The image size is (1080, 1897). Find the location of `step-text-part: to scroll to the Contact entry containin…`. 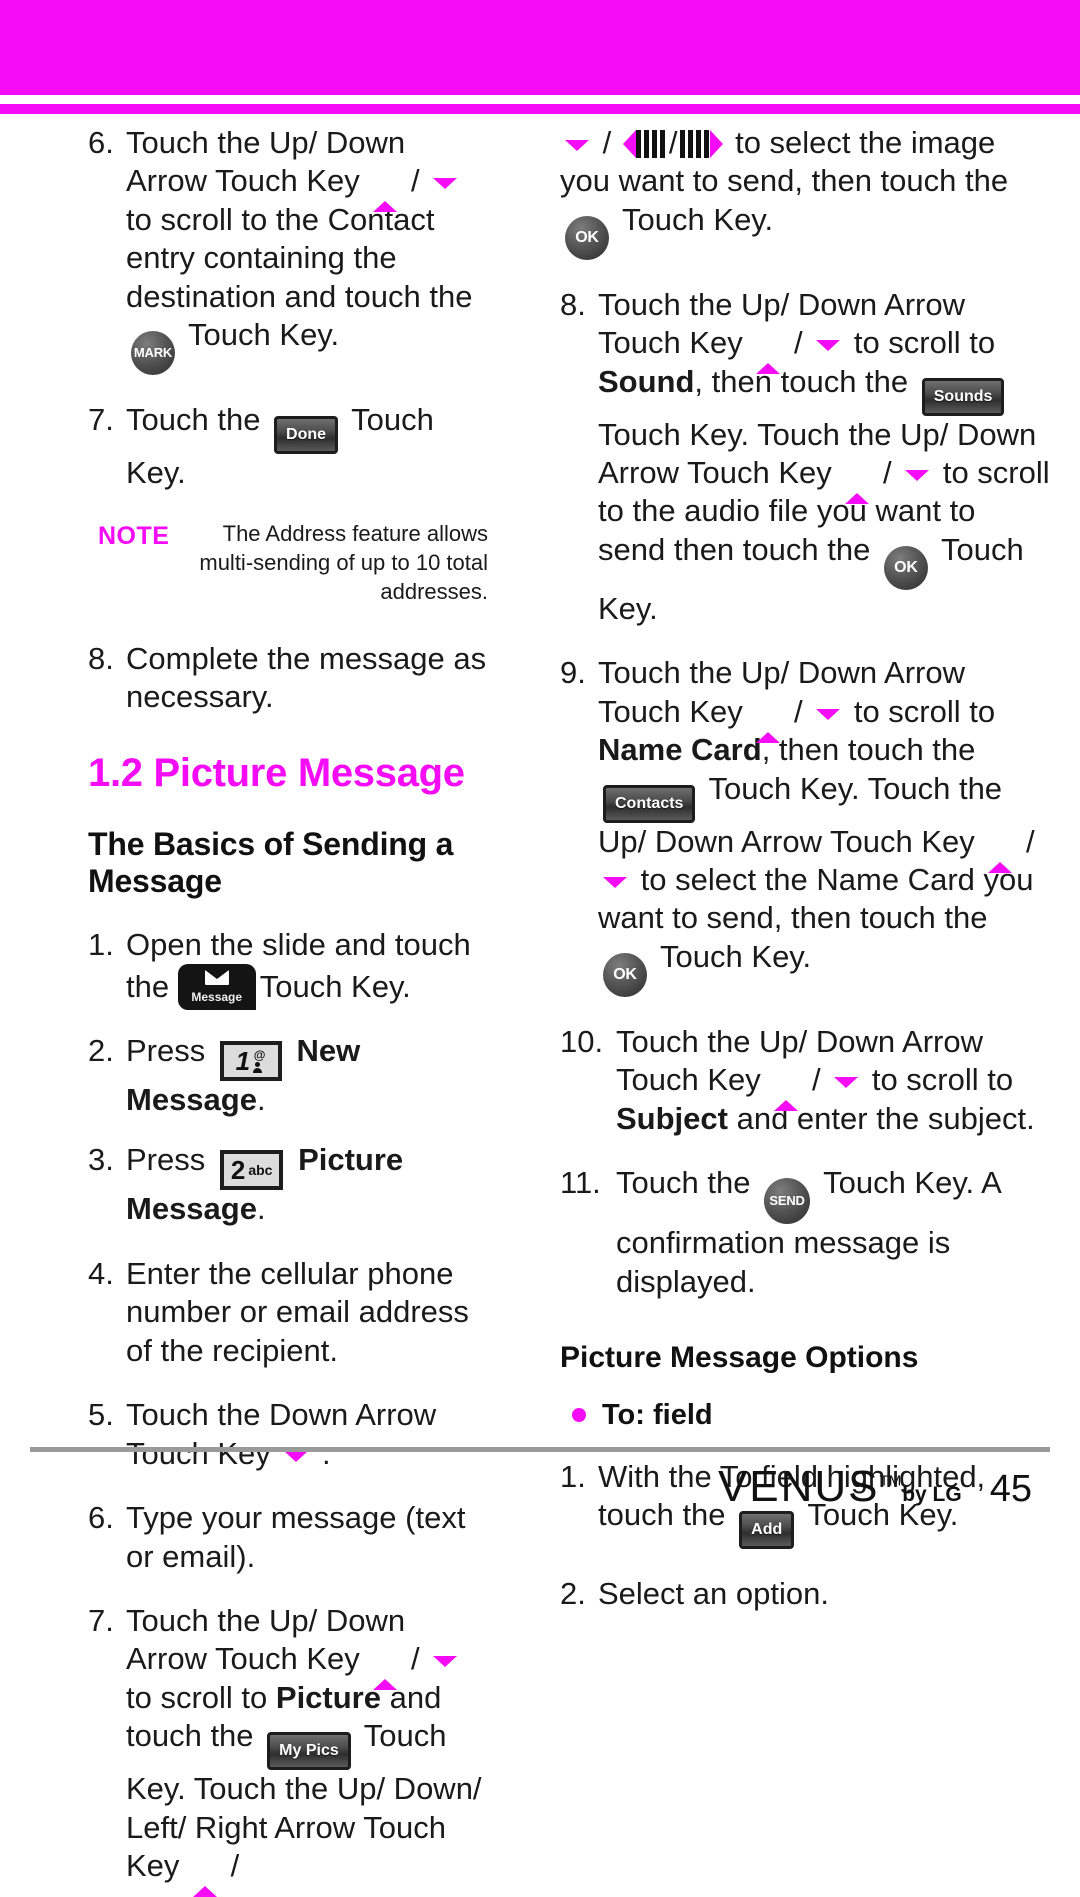

step-text-part: to scroll to the Contact entry containin… is located at coordinates (299, 257).